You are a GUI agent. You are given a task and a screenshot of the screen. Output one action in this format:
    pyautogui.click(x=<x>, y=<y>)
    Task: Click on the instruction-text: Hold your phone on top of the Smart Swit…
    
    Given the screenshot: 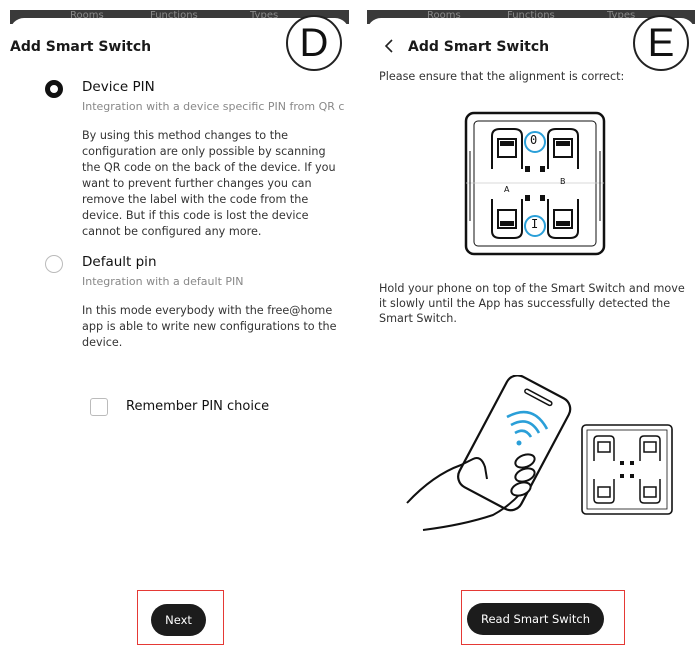 What is the action you would take?
    pyautogui.click(x=532, y=303)
    